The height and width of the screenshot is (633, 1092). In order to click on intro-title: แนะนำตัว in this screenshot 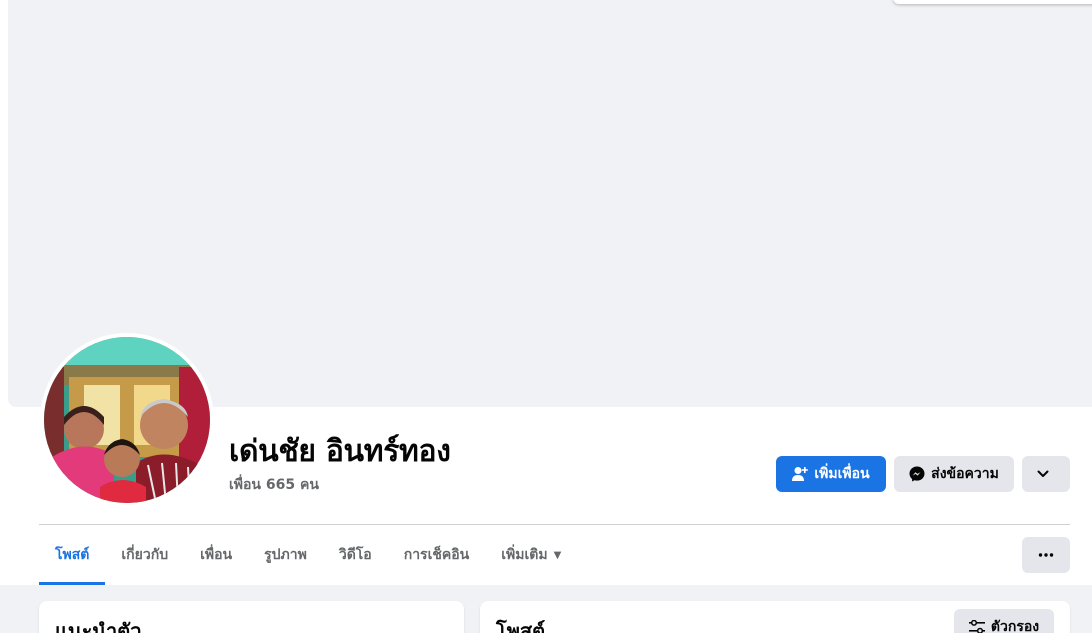, I will do `click(98, 626)`.